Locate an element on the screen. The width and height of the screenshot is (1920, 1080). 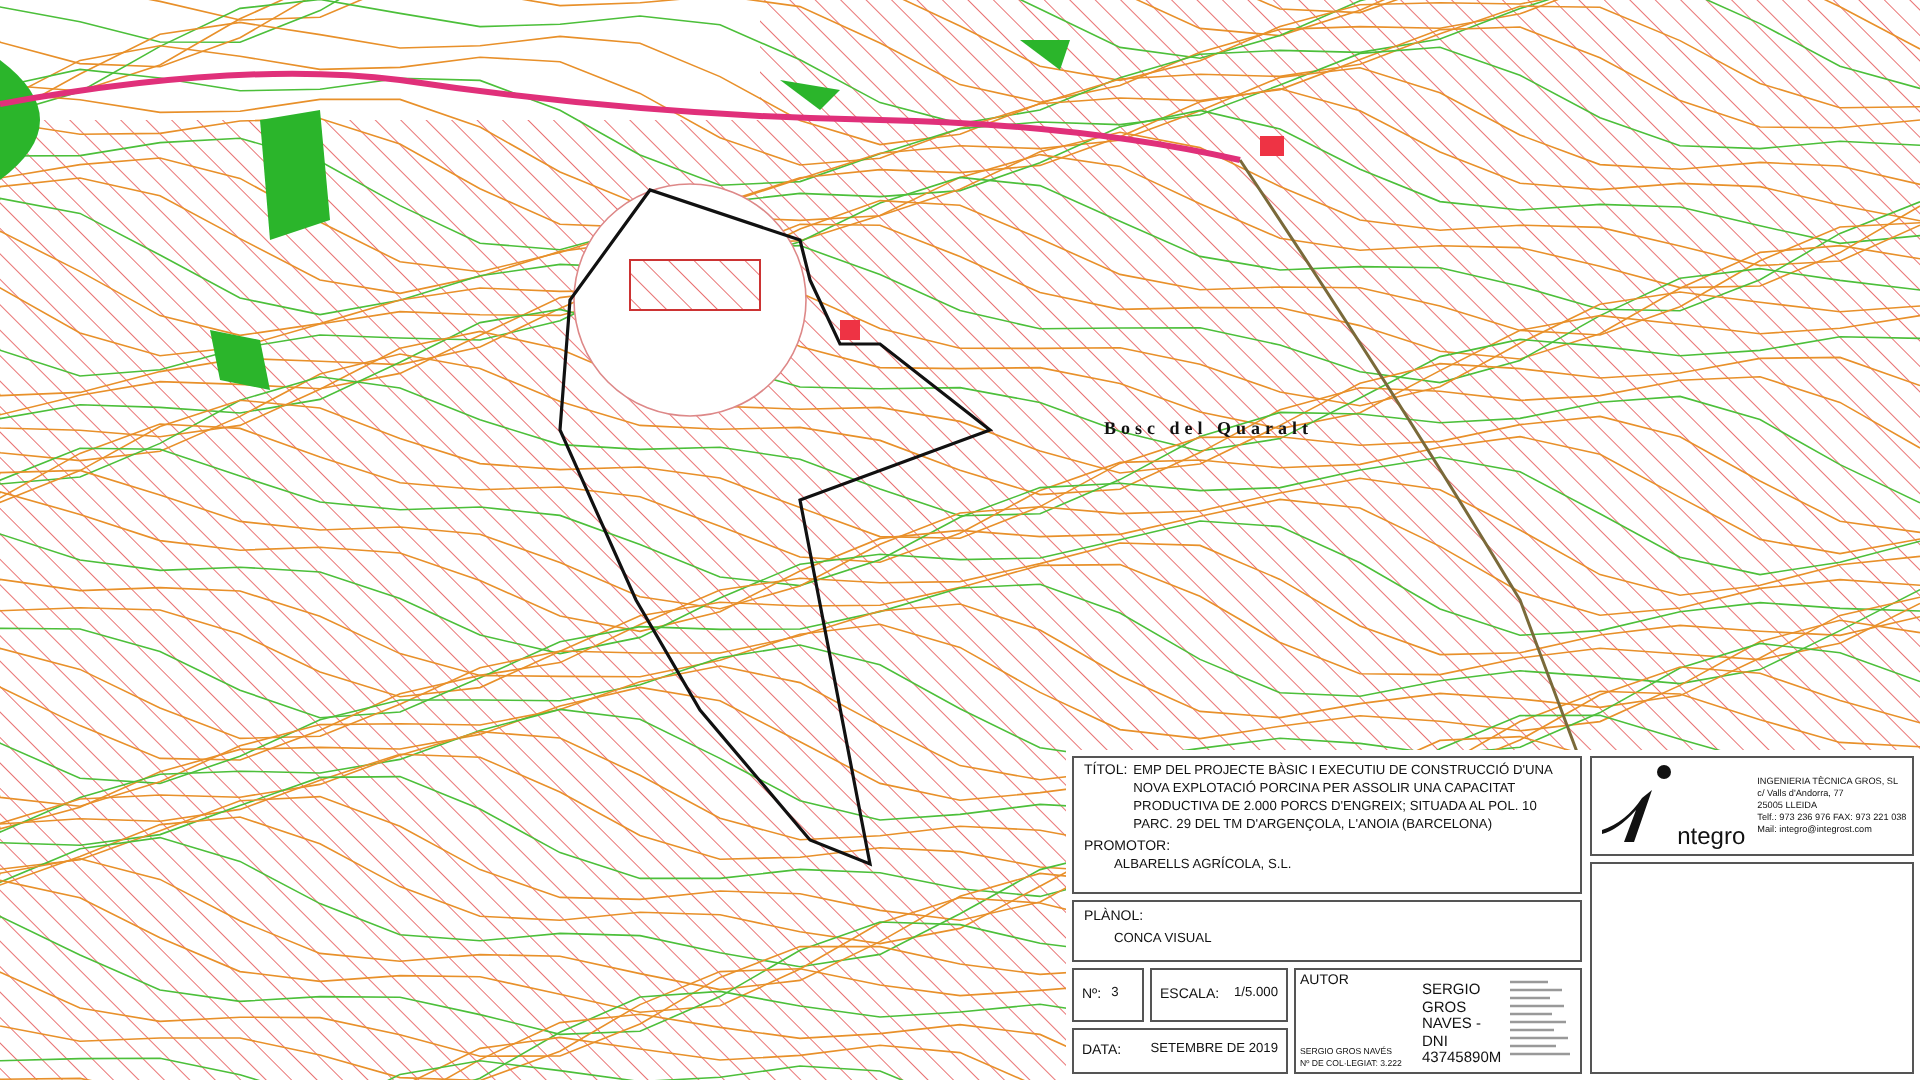
company-logo-text: ntegro is located at coordinates (1711, 836).